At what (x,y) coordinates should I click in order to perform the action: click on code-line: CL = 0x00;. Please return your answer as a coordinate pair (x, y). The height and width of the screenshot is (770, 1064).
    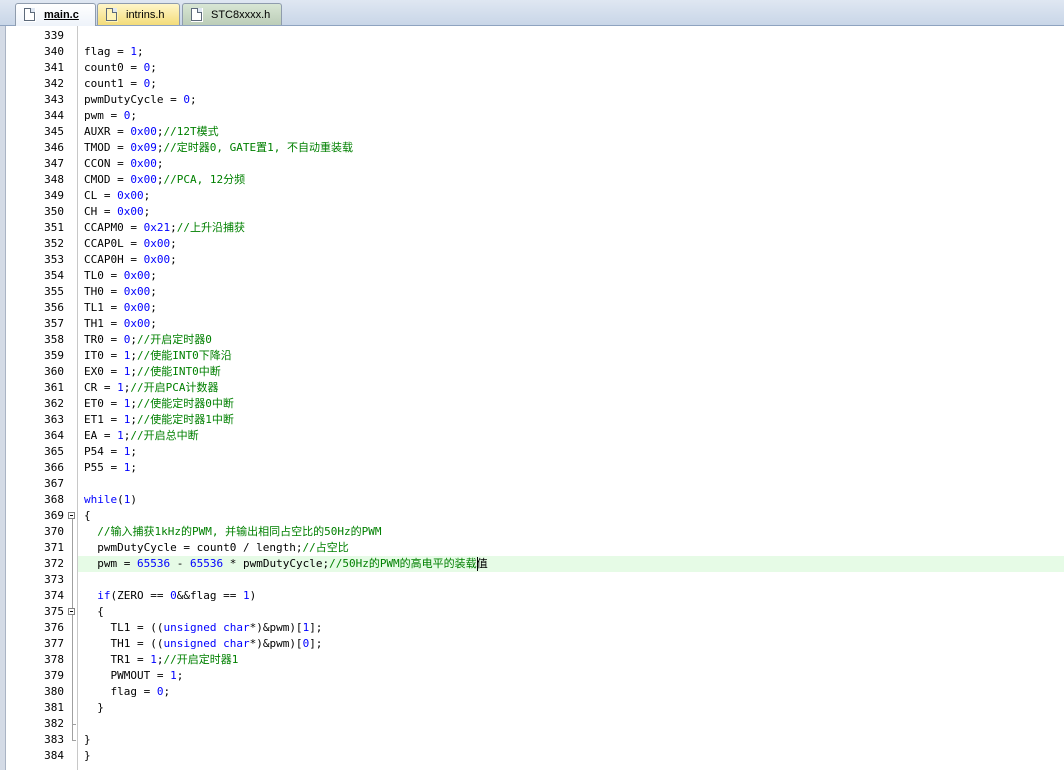
    Looking at the image, I should click on (571, 196).